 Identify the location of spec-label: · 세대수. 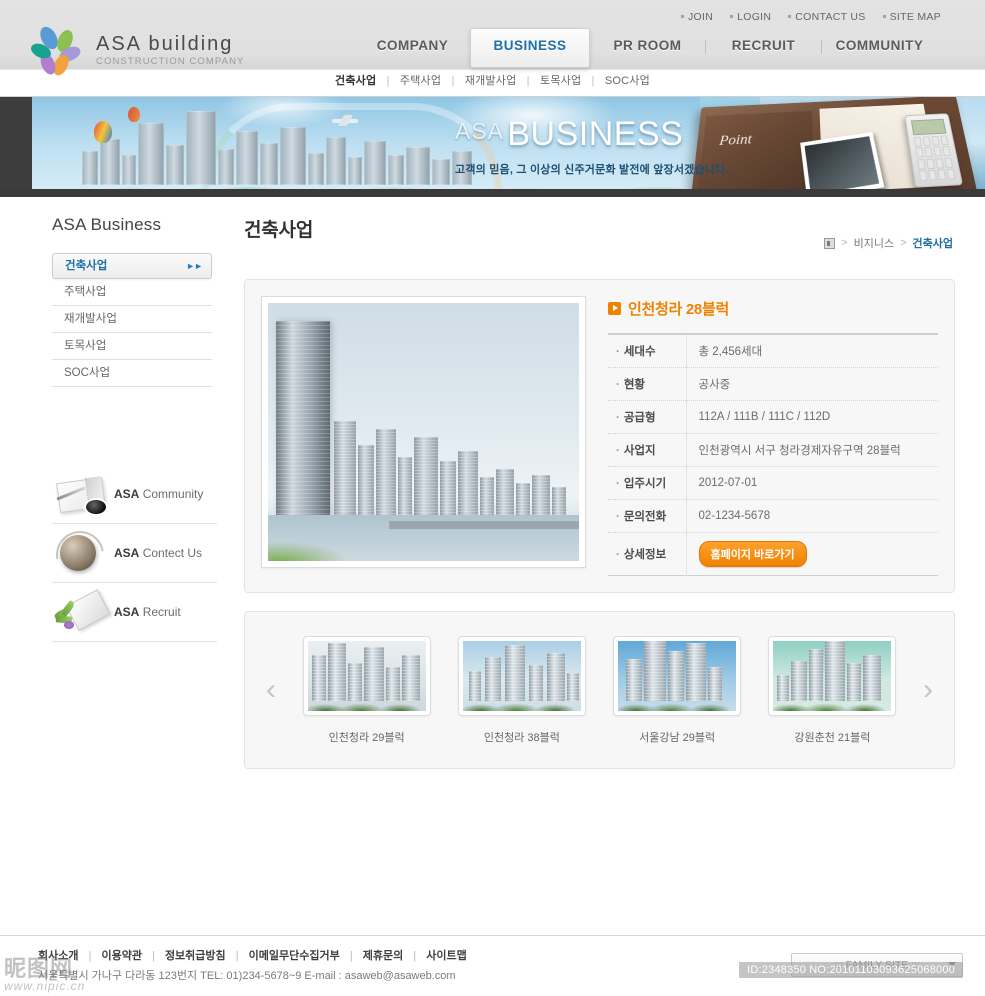
(647, 351).